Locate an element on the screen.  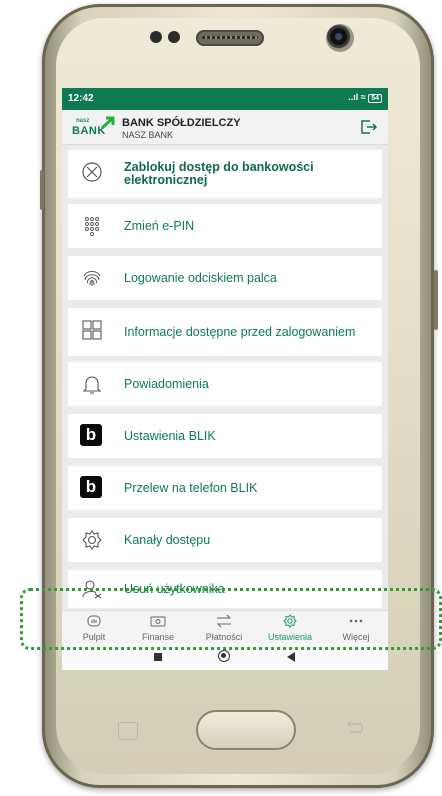
nav-label: Ustawienia is located at coordinates (290, 637).